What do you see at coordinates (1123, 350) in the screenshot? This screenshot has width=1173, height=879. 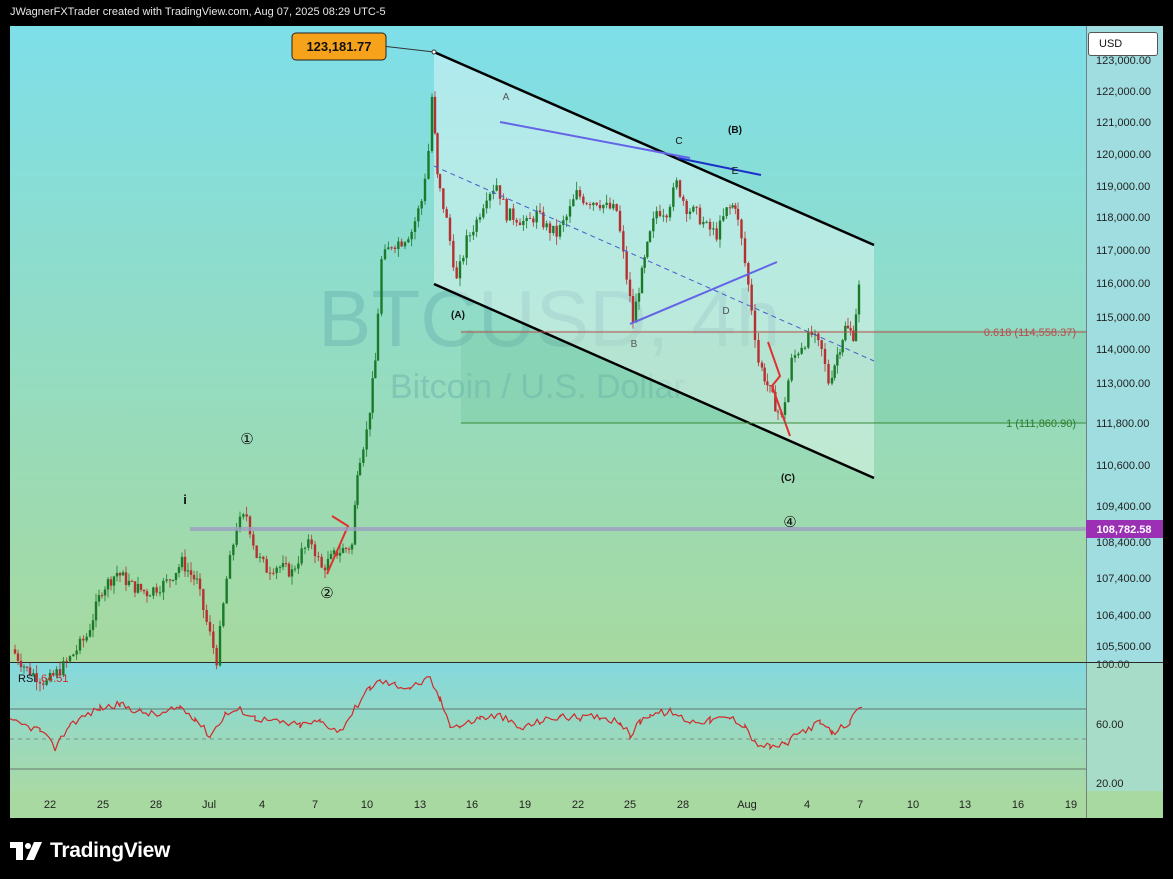 I see `price-tick-label: 114,000.00` at bounding box center [1123, 350].